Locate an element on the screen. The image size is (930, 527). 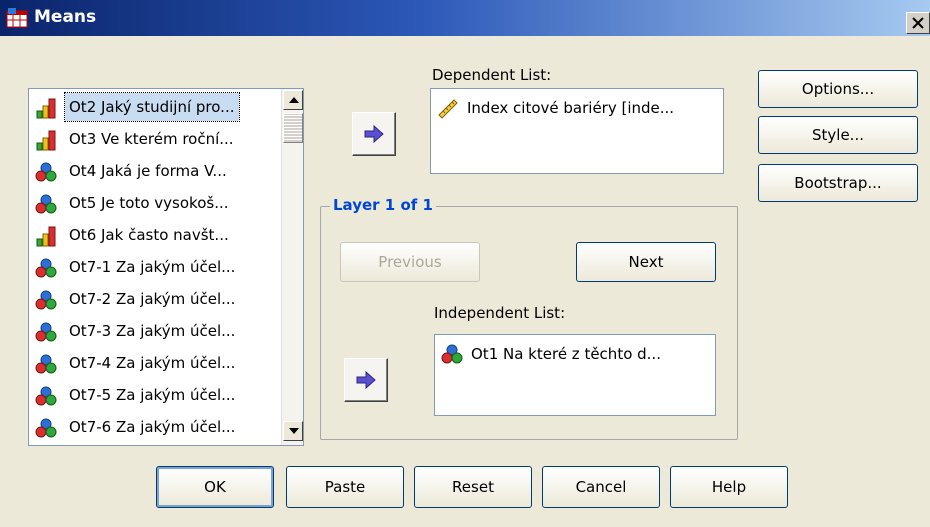
paste-button: Paste is located at coordinates (345, 487).